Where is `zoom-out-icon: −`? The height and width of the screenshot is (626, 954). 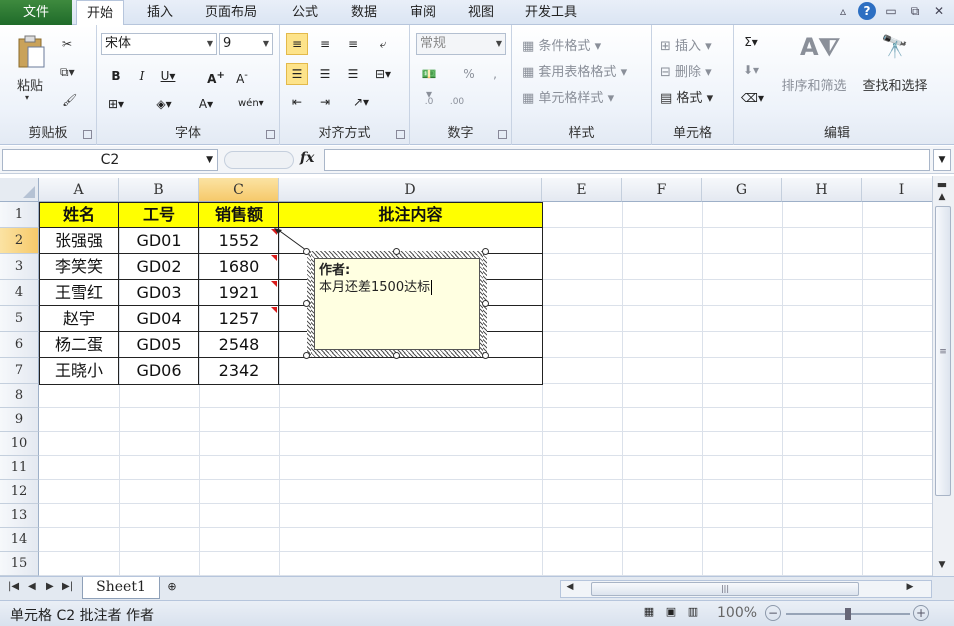 zoom-out-icon: − is located at coordinates (773, 613).